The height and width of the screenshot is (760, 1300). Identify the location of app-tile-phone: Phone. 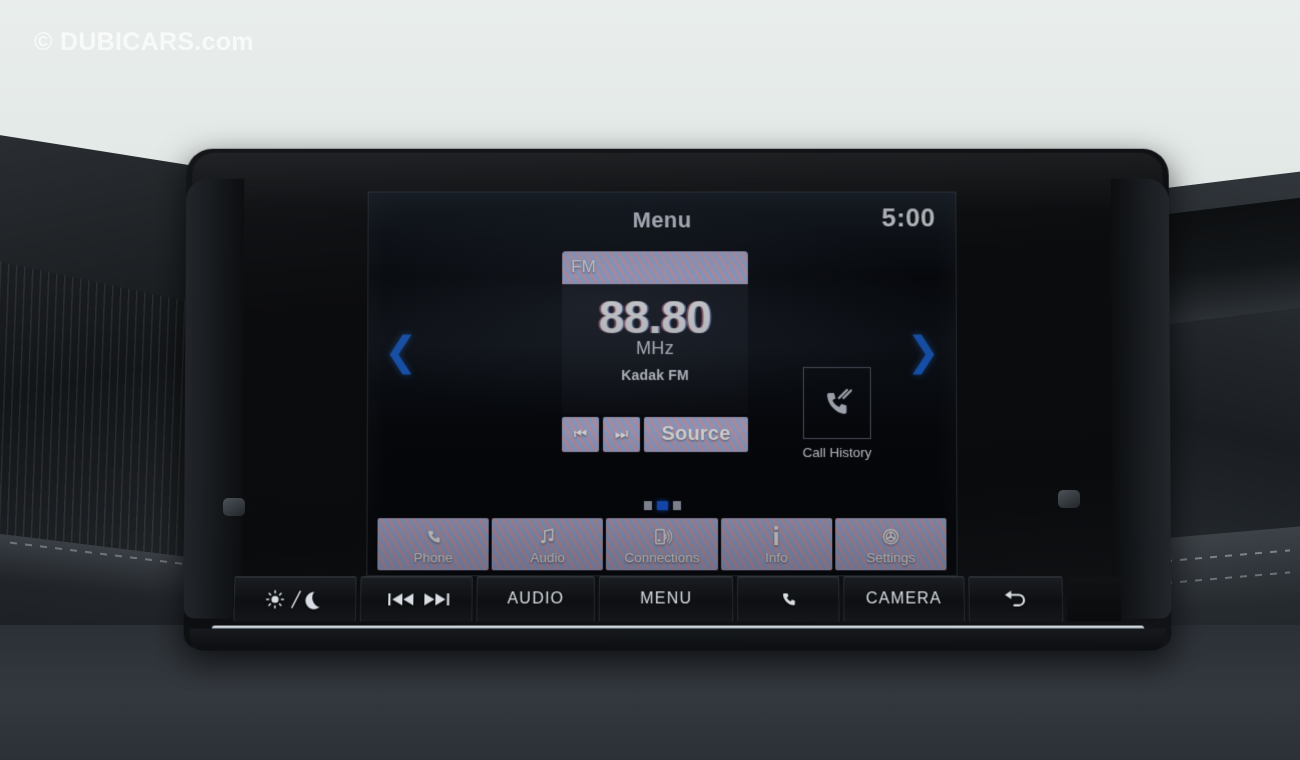
(433, 544).